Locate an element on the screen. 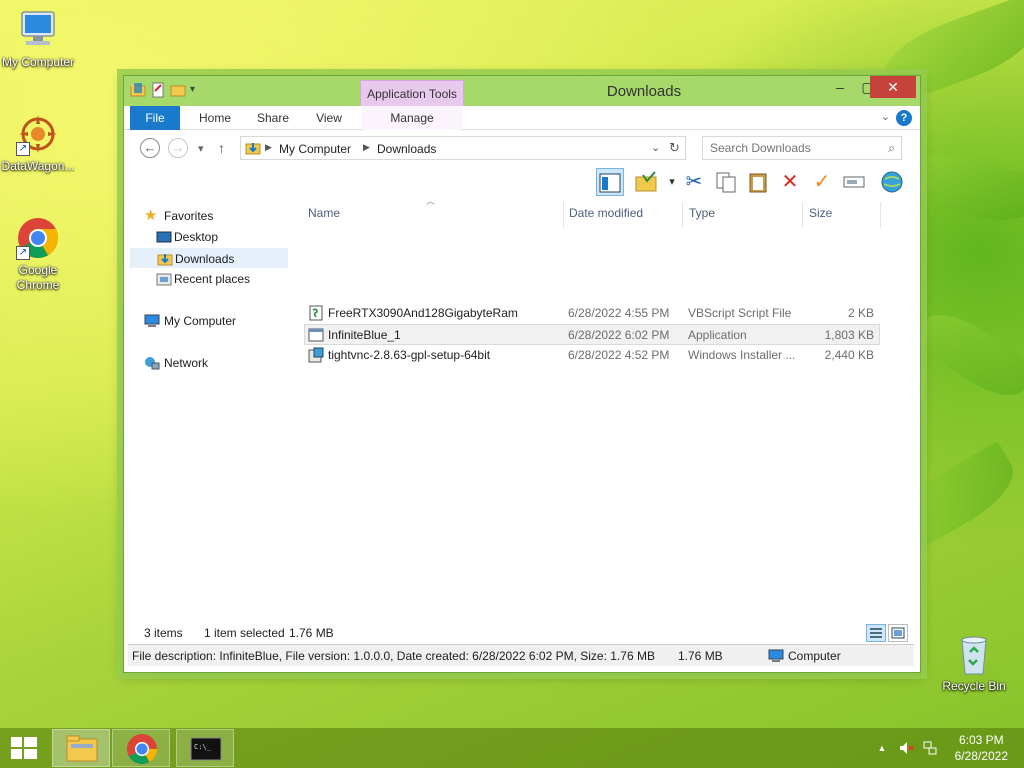 The image size is (1024, 768). nav-desktop: Desktop is located at coordinates (209, 237).